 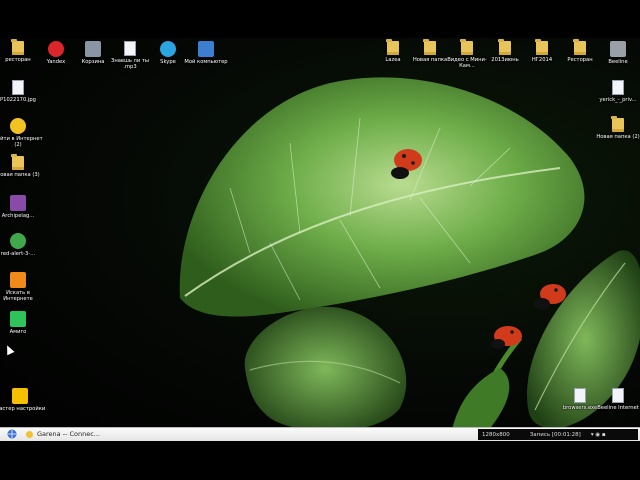 What do you see at coordinates (618, 62) in the screenshot?
I see `desktop-icon-label: Beeline` at bounding box center [618, 62].